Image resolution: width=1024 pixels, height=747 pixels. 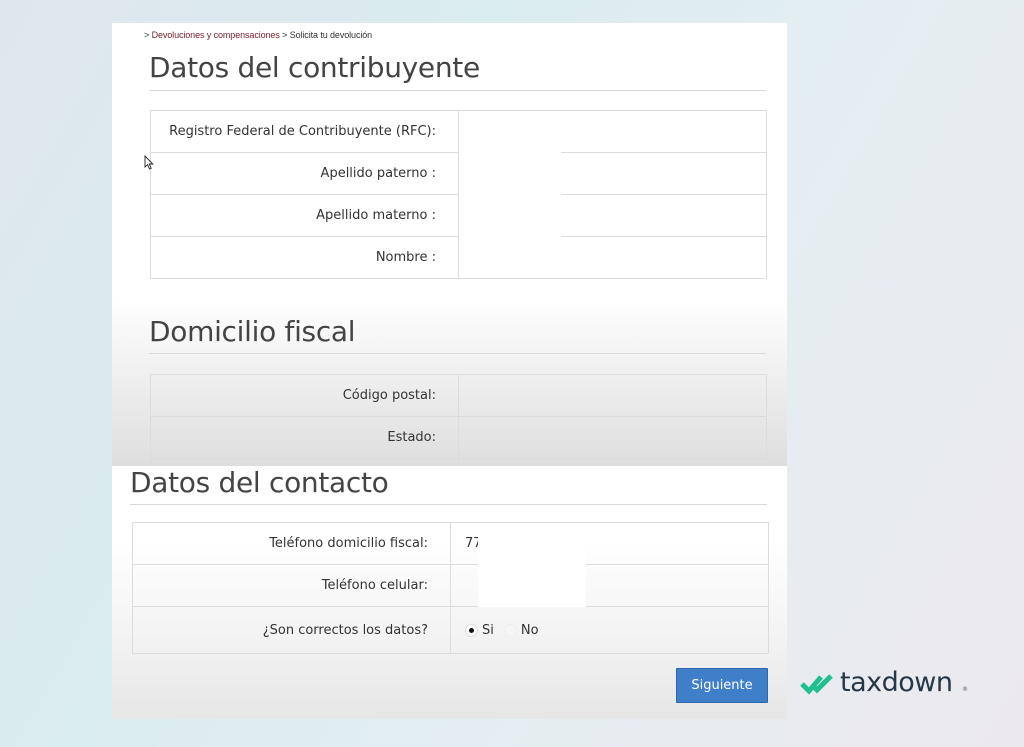 I want to click on mouse-pointer-icon, so click(x=149, y=162).